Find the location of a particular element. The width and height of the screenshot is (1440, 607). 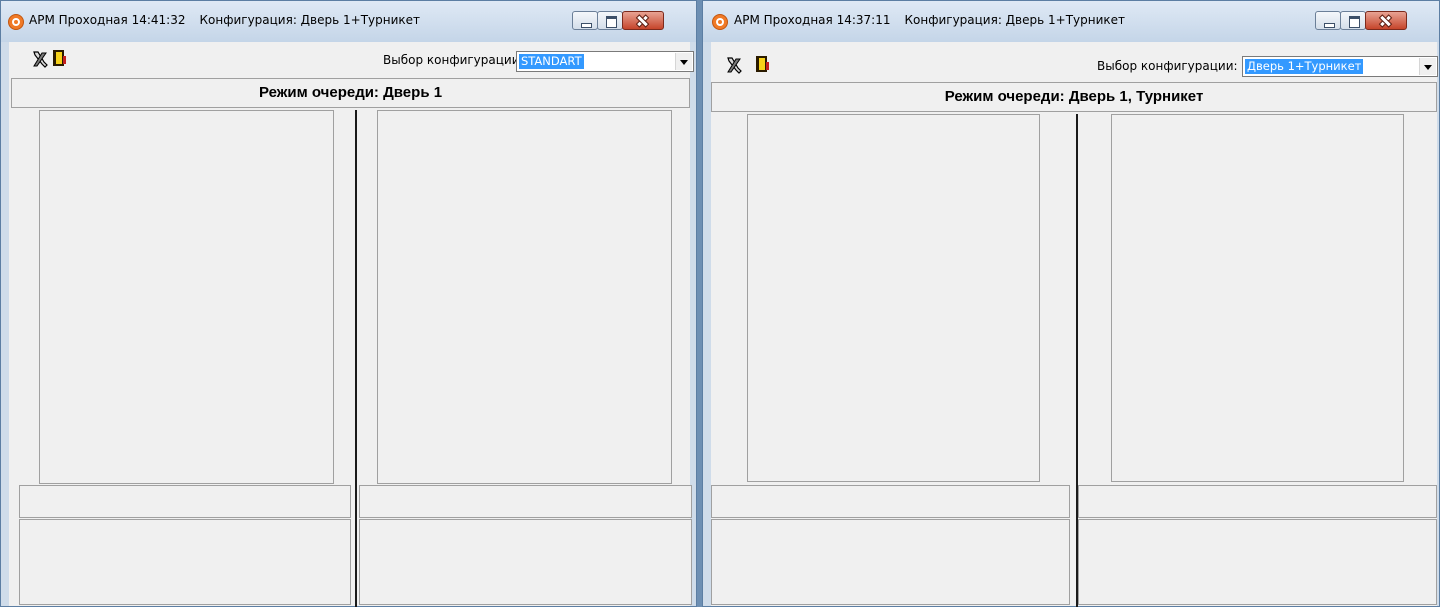

config-select: Дверь 1+Турникет is located at coordinates (1340, 66).